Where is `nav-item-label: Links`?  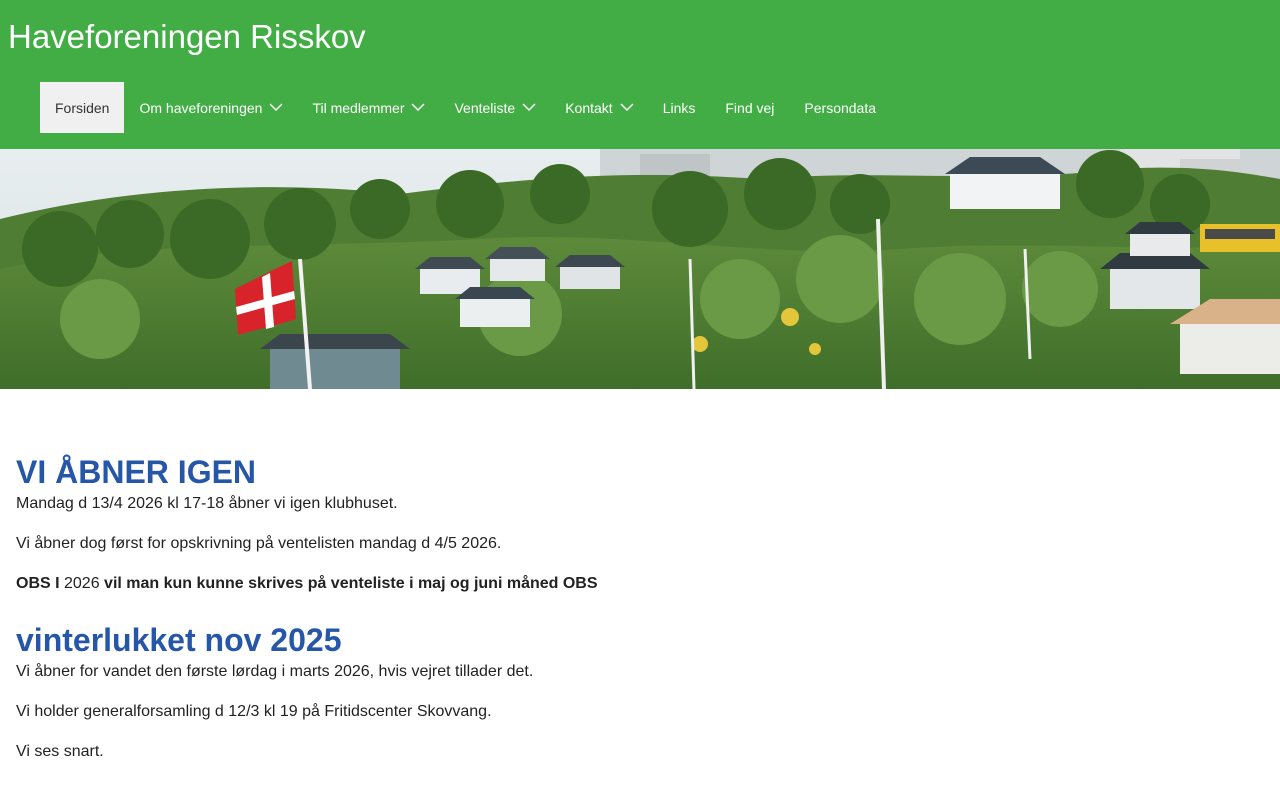 nav-item-label: Links is located at coordinates (679, 107).